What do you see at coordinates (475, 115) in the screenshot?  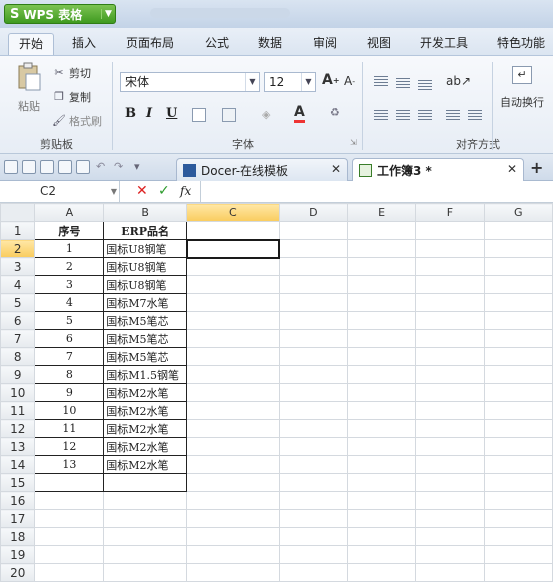 I see `increase-indent-icon` at bounding box center [475, 115].